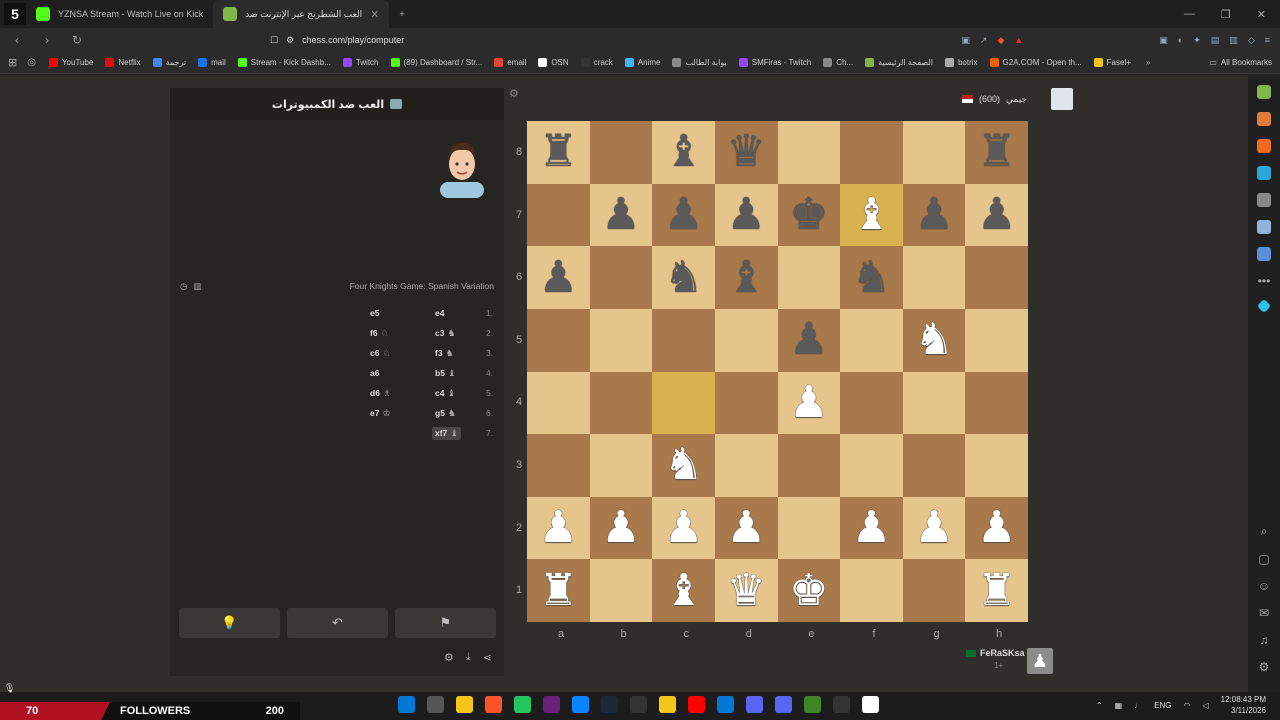  I want to click on square-a3, so click(558, 465).